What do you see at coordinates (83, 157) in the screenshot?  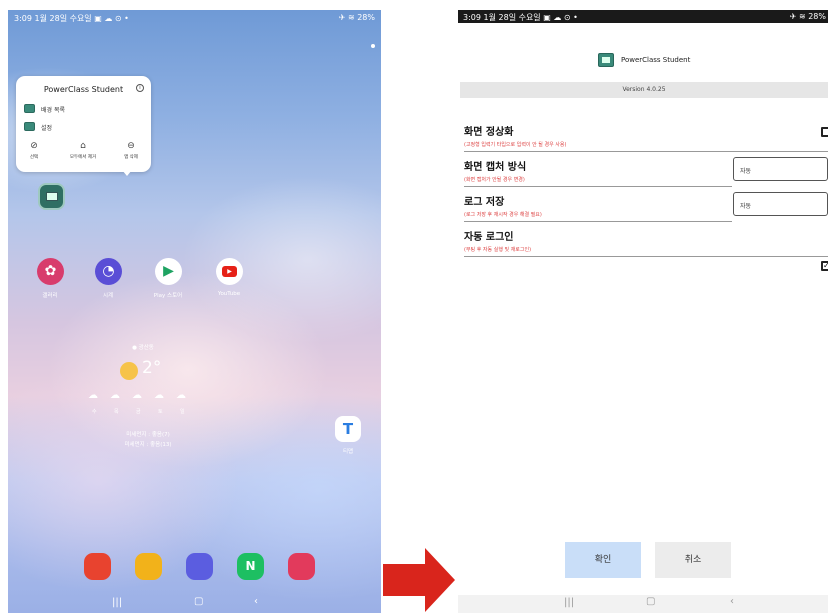 I see `popup-action-remove: 모두에서 제거` at bounding box center [83, 157].